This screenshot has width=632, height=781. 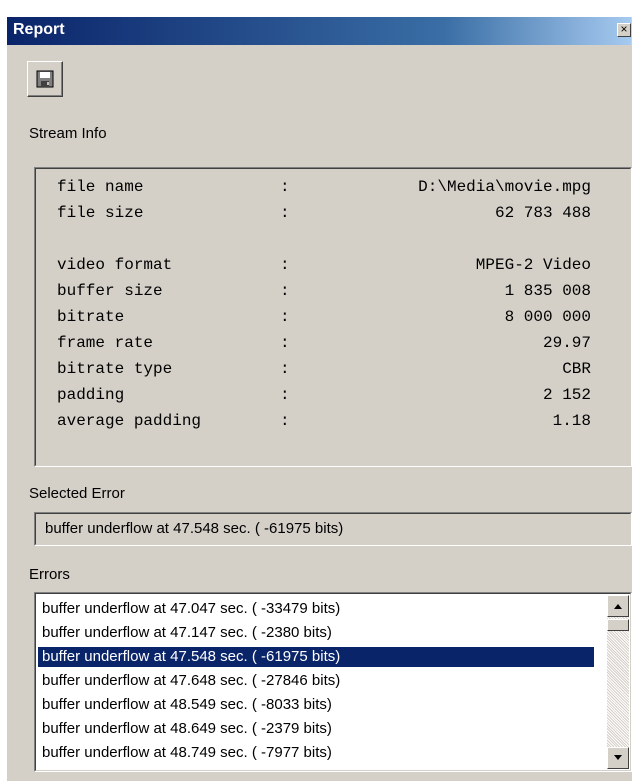 What do you see at coordinates (542, 213) in the screenshot?
I see `info-value: 62 783 488` at bounding box center [542, 213].